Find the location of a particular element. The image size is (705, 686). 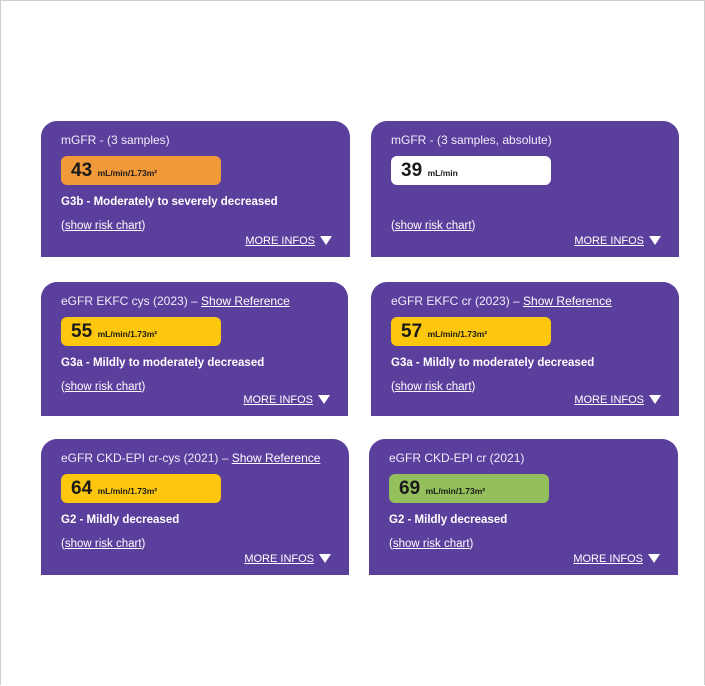

gfr-value-badge: 57 mL/min/1.73m² is located at coordinates (471, 331).